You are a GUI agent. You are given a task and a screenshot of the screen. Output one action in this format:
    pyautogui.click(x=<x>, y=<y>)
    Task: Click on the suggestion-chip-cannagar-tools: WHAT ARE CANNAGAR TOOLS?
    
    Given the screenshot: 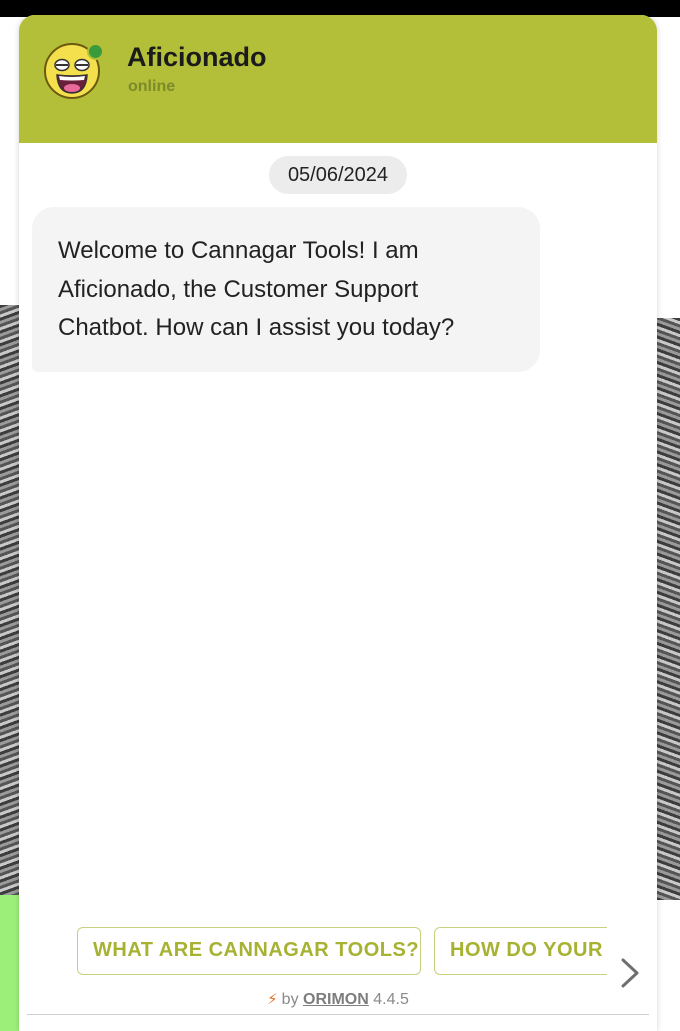 What is the action you would take?
    pyautogui.click(x=249, y=951)
    